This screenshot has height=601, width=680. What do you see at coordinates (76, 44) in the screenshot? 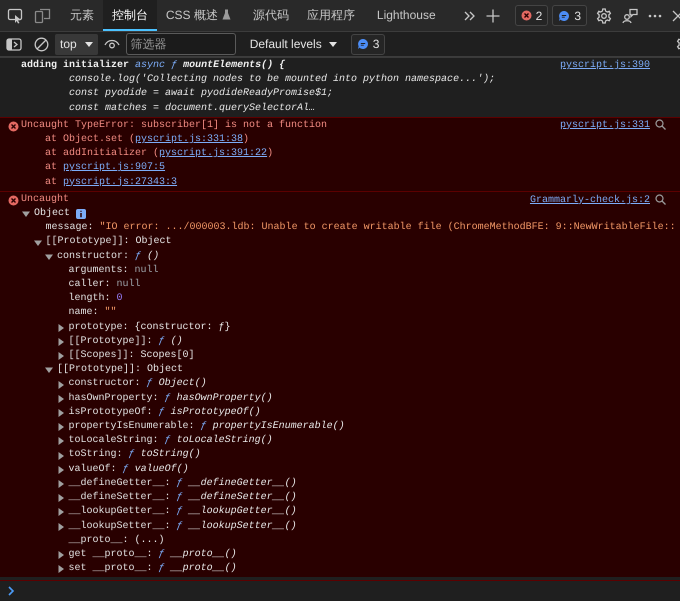
I see `context-dropdown: top` at bounding box center [76, 44].